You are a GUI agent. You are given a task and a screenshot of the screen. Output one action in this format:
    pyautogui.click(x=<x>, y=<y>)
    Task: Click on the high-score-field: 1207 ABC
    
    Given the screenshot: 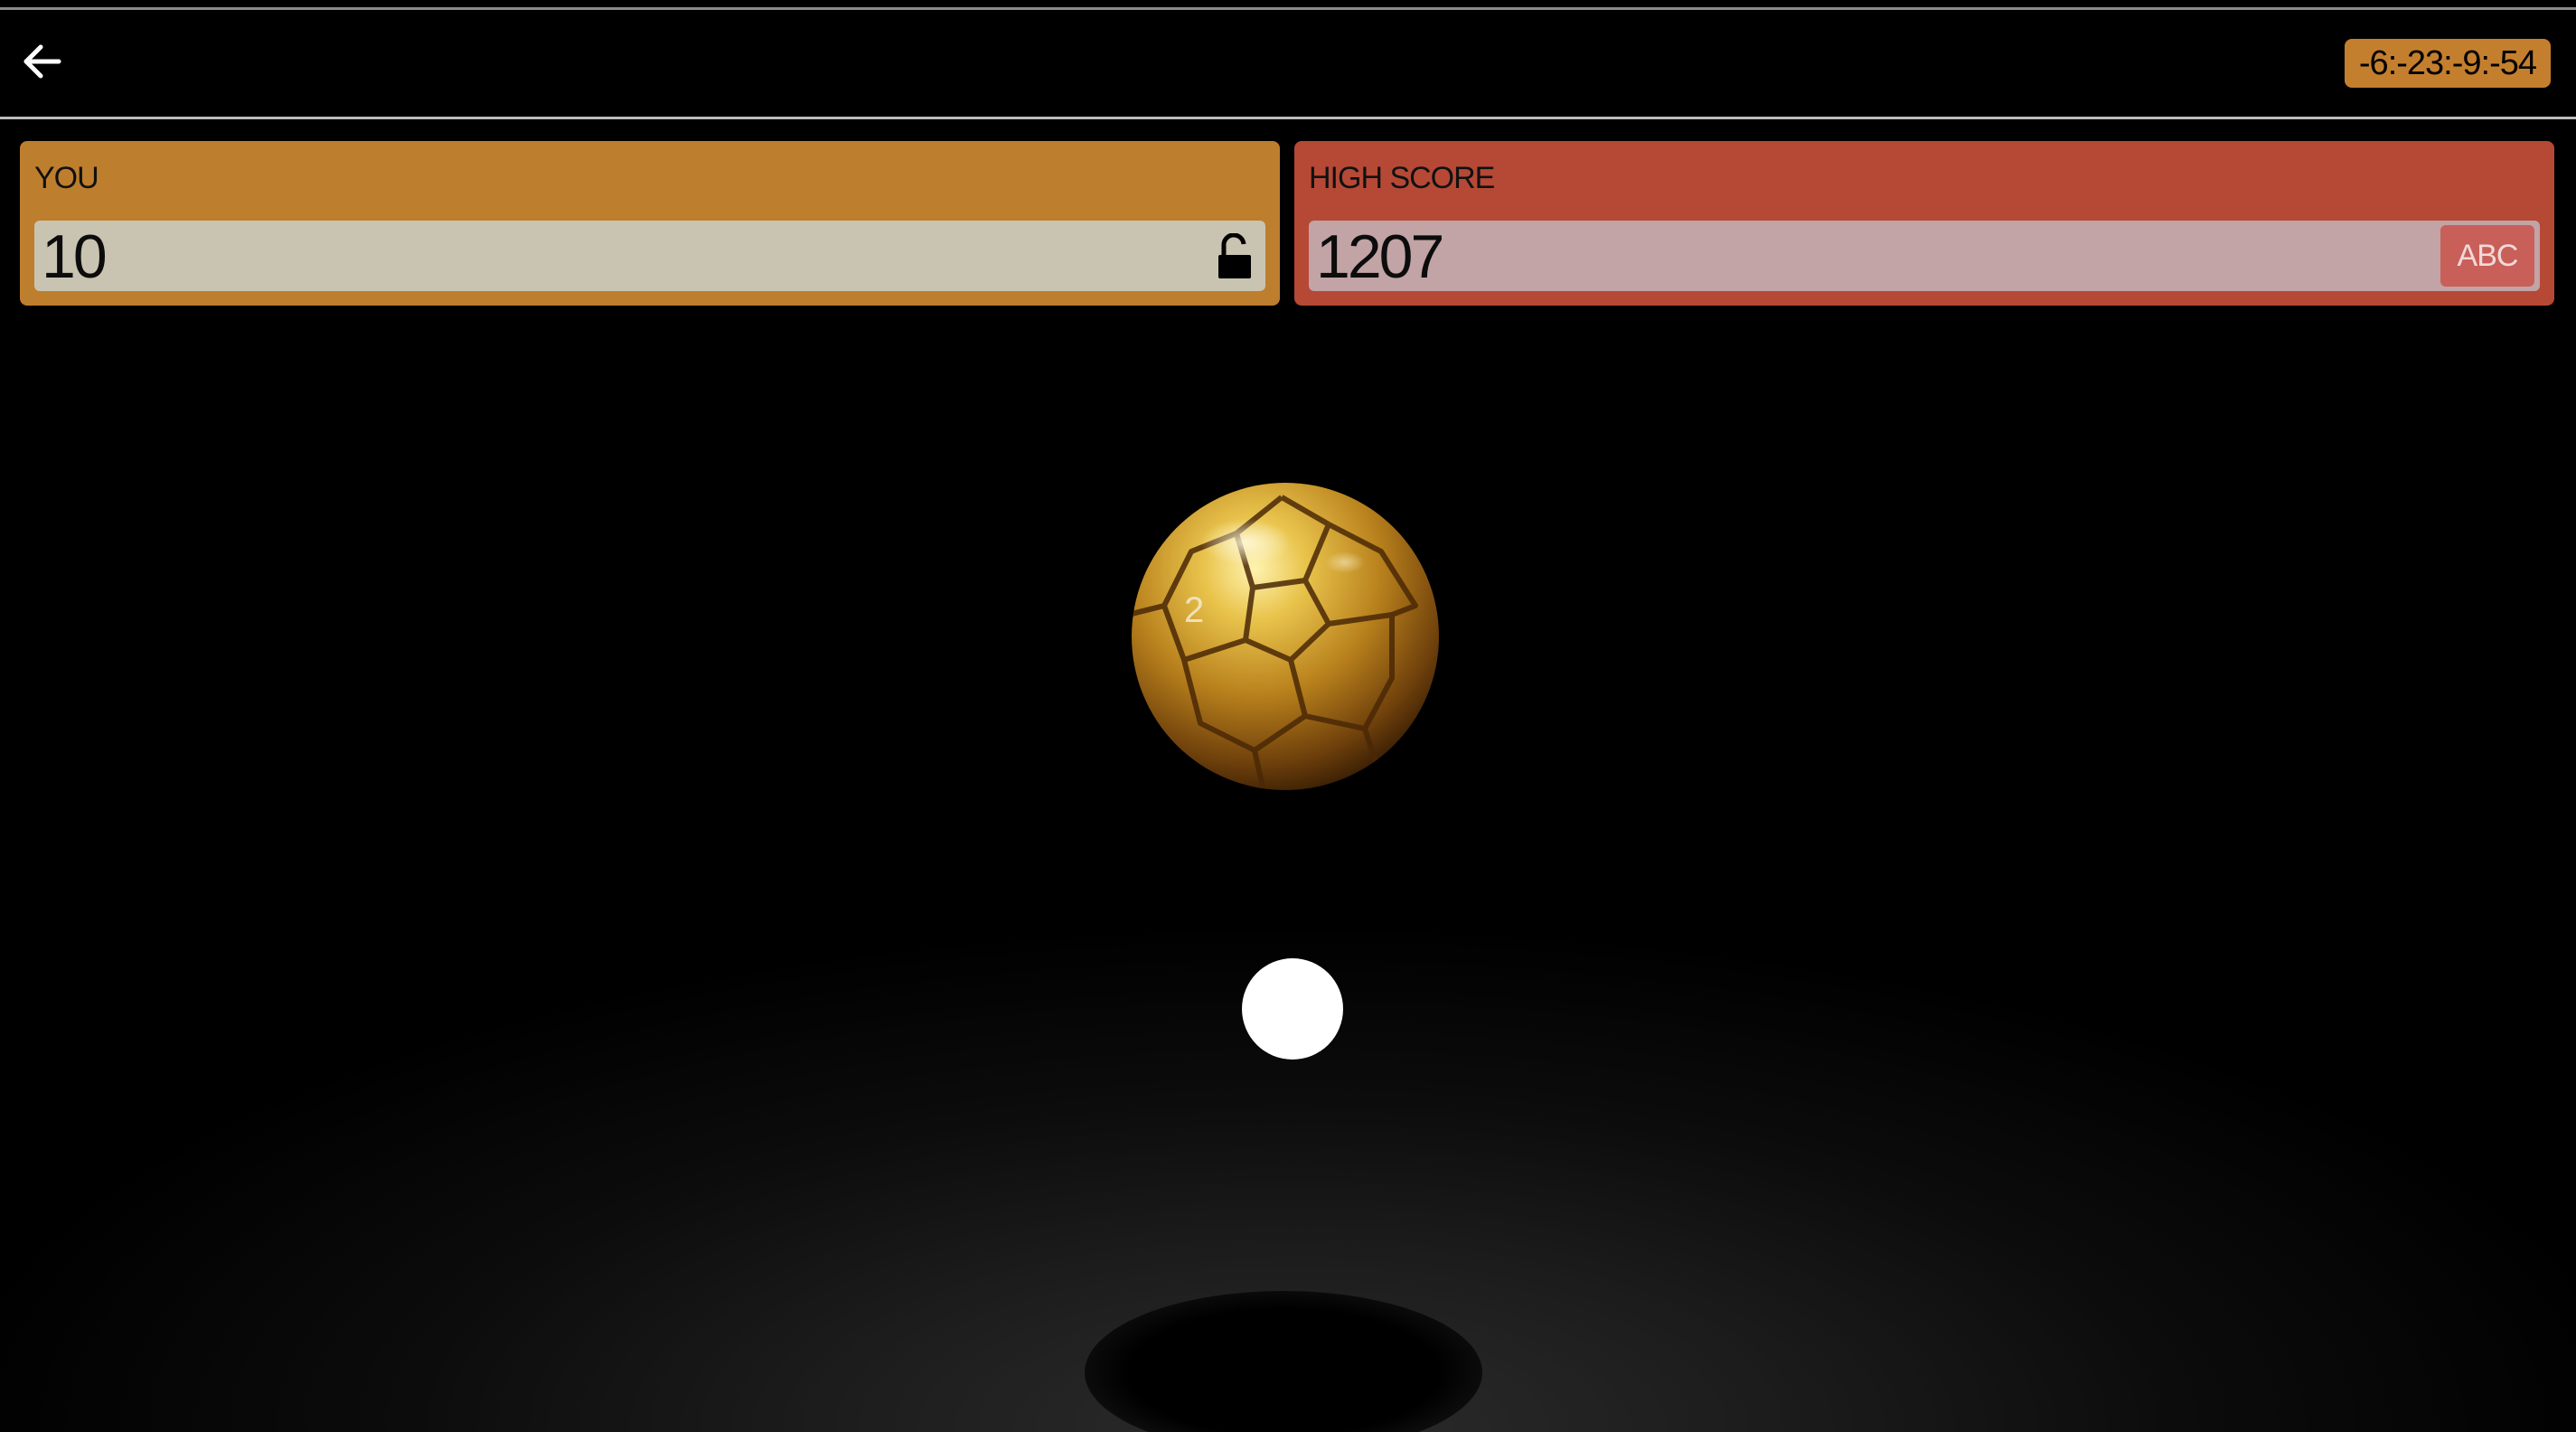 What is the action you would take?
    pyautogui.click(x=1925, y=256)
    